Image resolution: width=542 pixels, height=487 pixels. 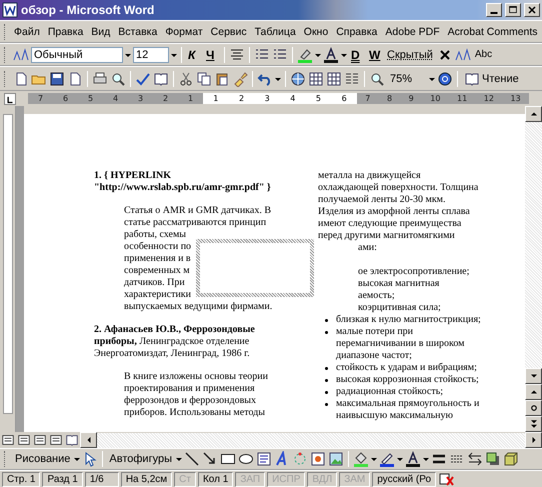 I want to click on maximize-button, so click(x=513, y=10).